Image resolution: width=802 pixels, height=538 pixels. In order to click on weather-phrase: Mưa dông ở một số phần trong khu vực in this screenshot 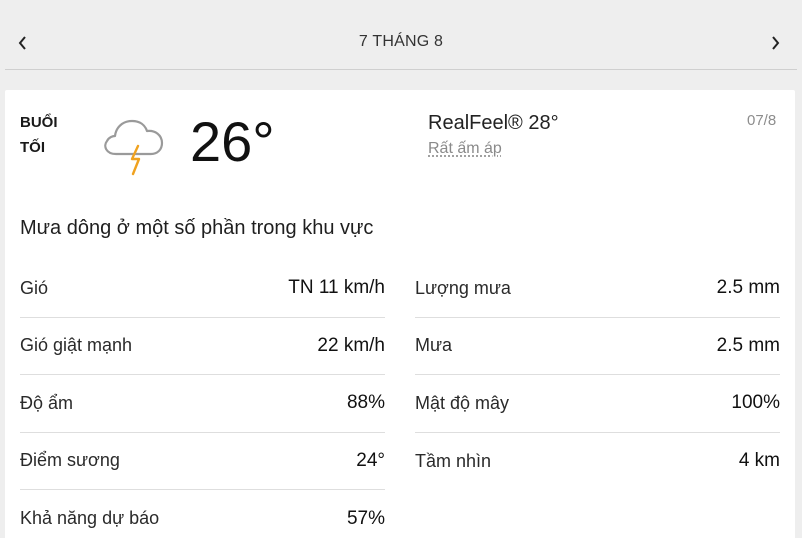, I will do `click(197, 228)`.